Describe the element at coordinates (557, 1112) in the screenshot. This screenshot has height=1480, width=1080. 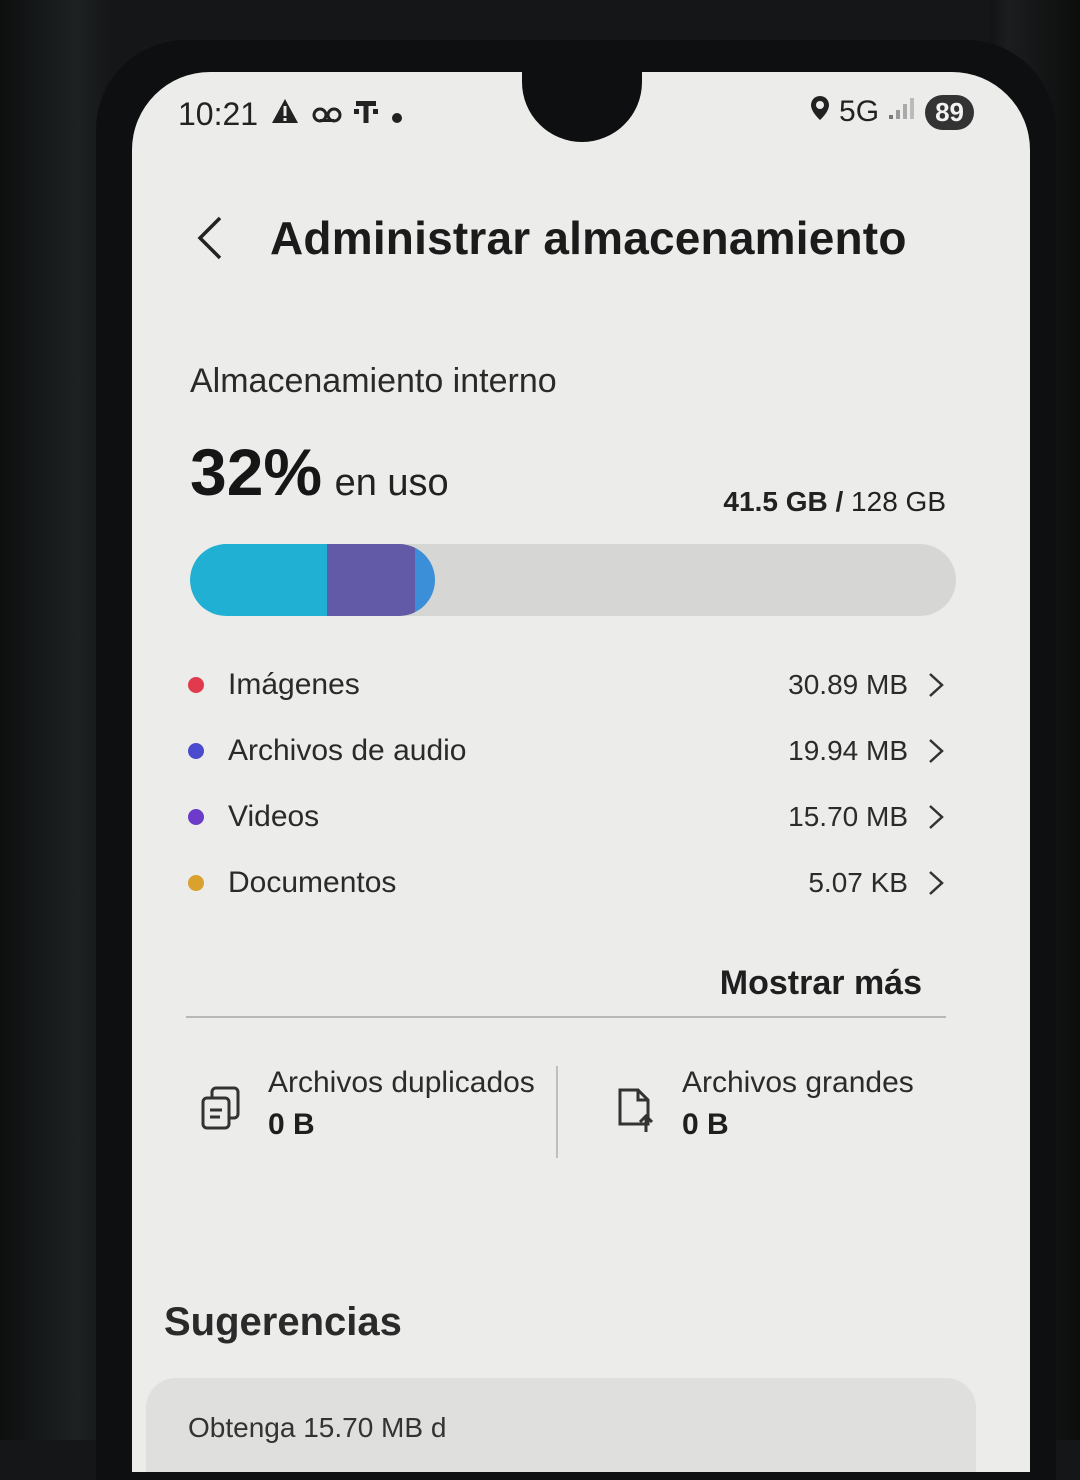
I see `tile-separator` at that location.